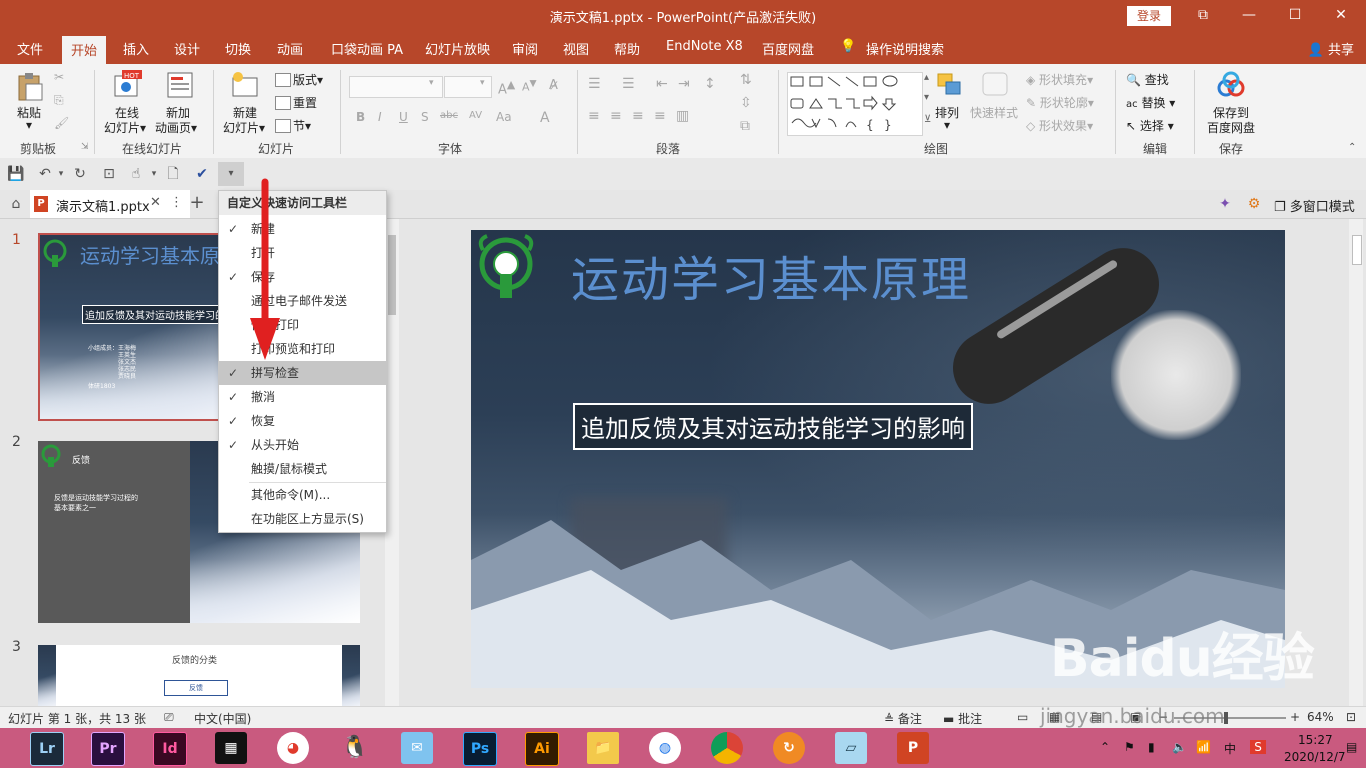  What do you see at coordinates (1147, 79) in the screenshot?
I see `find-button: 🔍 查找` at bounding box center [1147, 79].